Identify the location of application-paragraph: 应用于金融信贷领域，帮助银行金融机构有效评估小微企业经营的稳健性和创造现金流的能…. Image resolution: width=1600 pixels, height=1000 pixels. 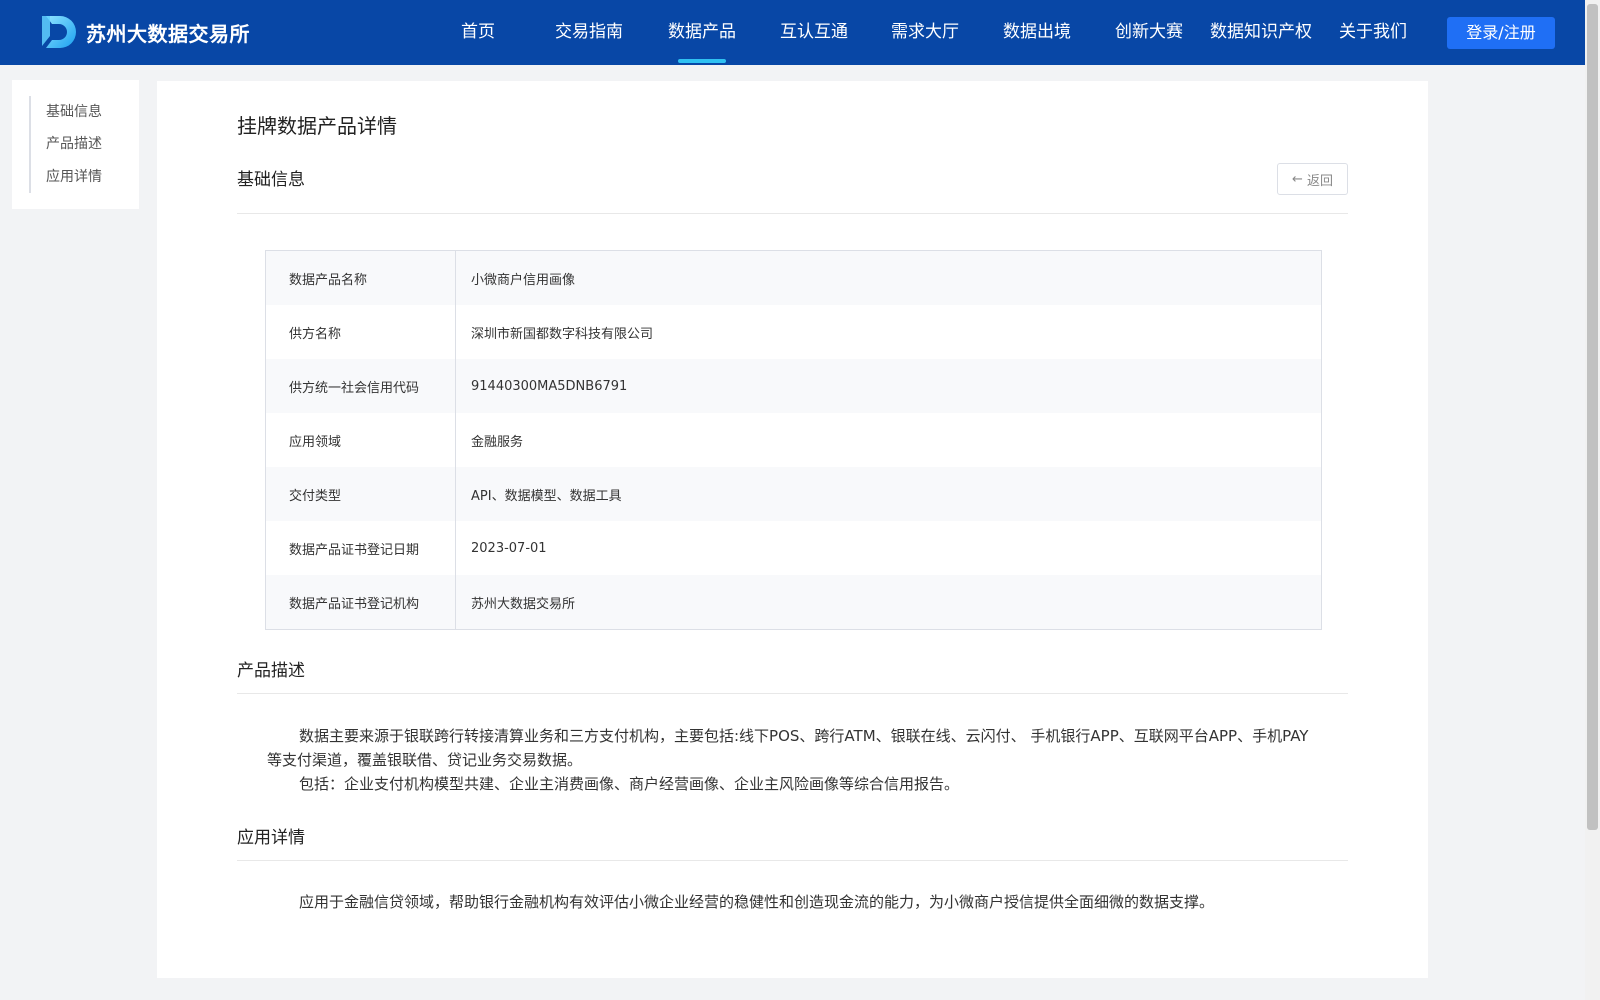
(757, 902).